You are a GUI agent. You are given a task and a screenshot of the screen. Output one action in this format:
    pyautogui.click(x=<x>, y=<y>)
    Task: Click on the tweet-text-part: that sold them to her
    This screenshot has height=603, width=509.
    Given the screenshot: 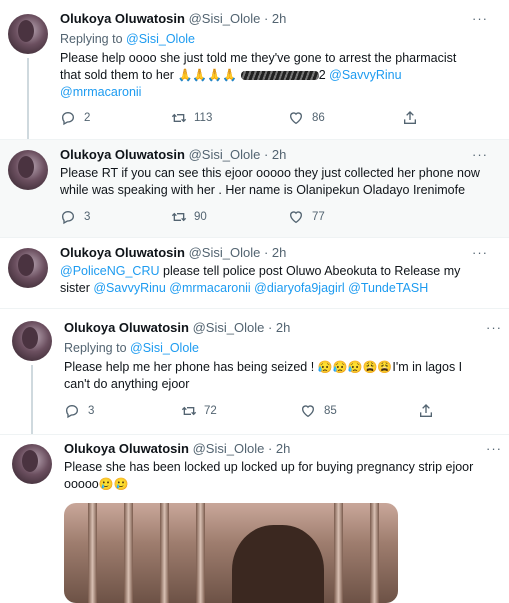 What is the action you would take?
    pyautogui.click(x=117, y=75)
    